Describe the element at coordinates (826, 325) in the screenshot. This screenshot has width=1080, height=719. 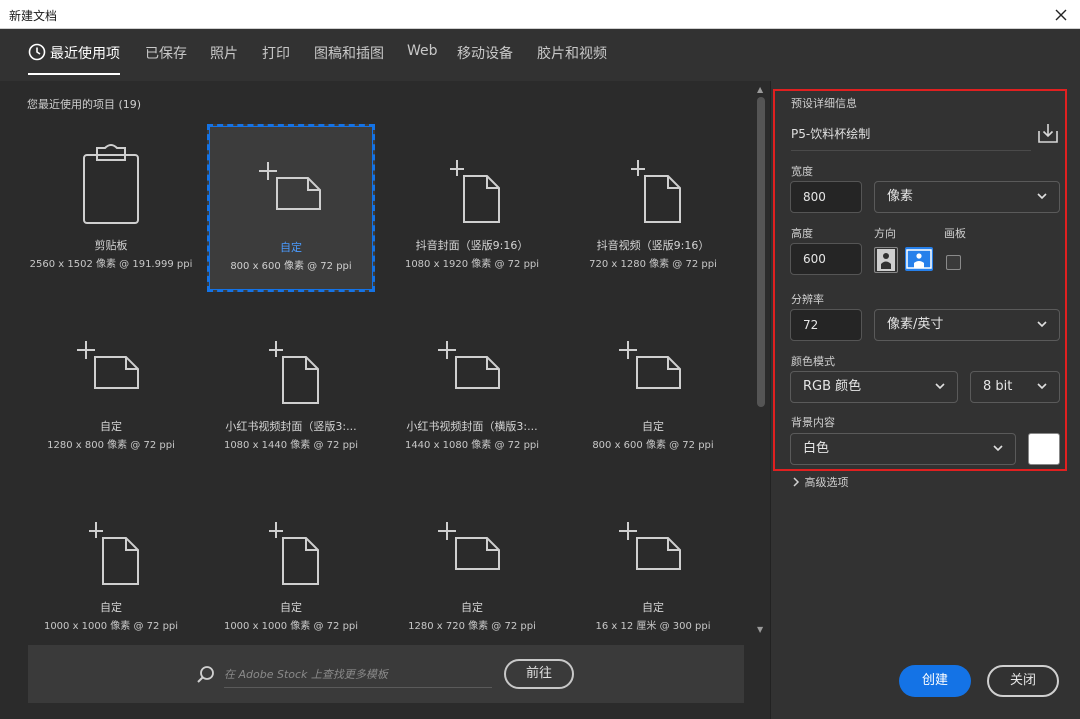
I see `resolution-input: 72` at that location.